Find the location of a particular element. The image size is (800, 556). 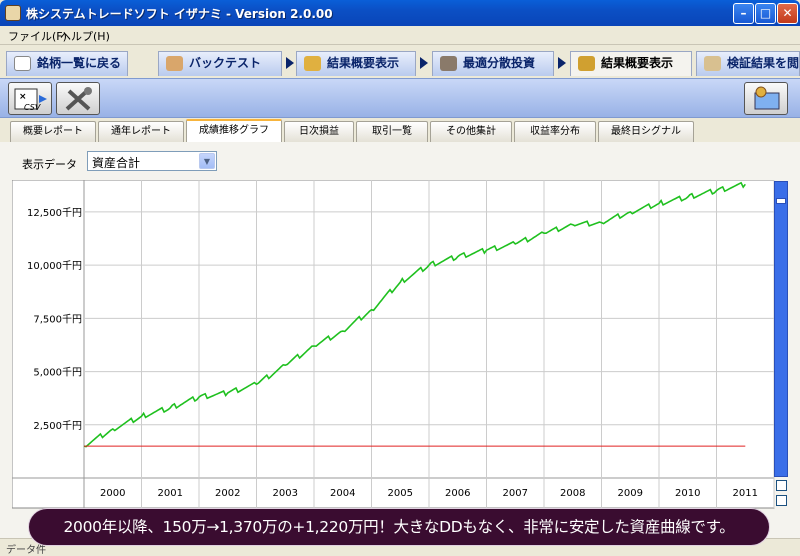

svg-text: CSV is located at coordinates (32, 107).